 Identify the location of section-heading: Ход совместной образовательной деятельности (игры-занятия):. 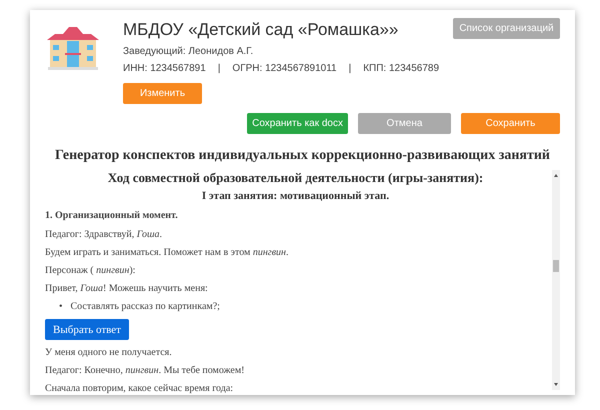
(295, 178).